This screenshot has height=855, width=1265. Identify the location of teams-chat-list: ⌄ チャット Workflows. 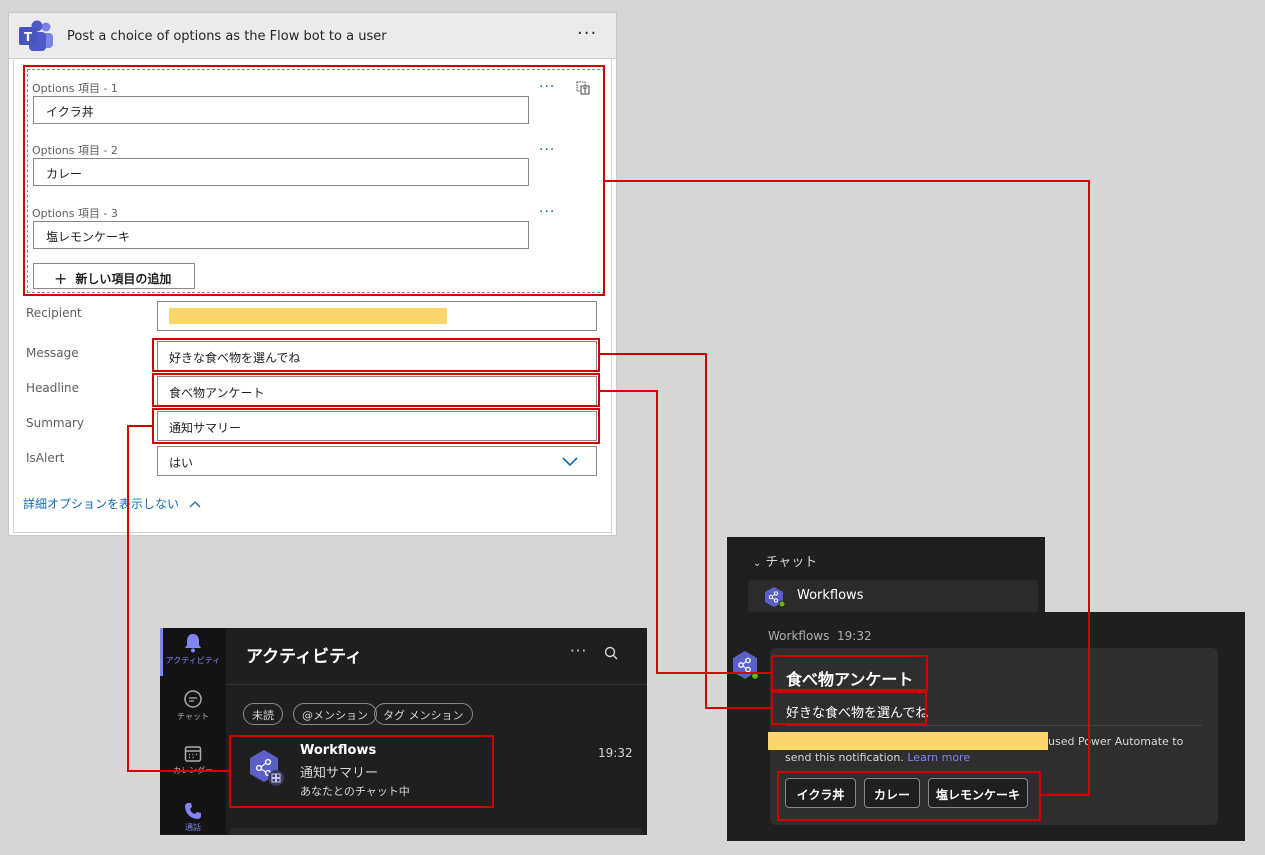
(886, 575).